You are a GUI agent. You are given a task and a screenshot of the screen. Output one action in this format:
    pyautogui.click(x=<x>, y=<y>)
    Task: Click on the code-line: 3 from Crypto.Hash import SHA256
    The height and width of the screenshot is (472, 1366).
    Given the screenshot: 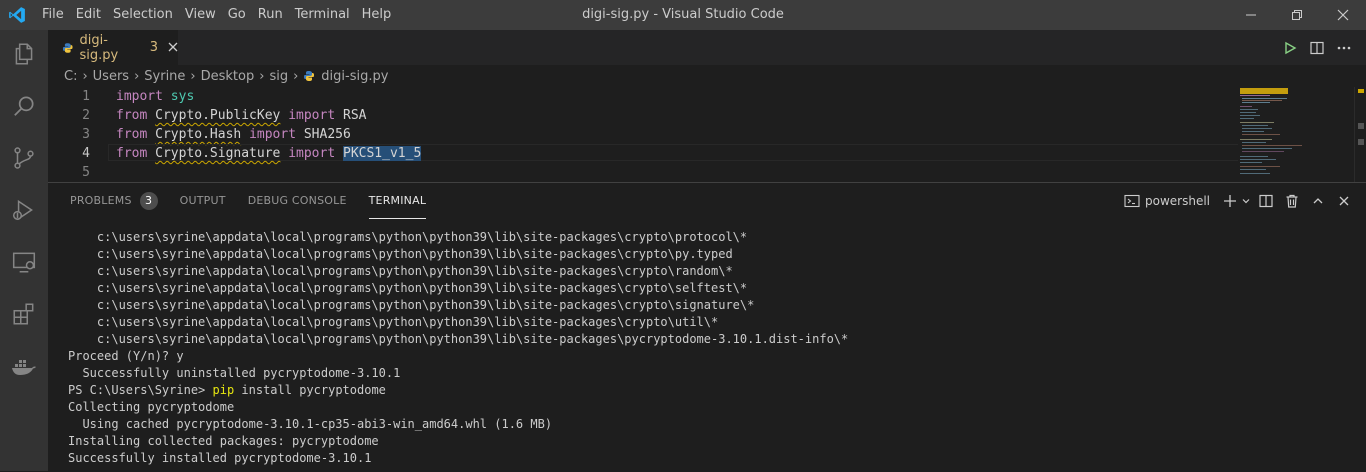 What is the action you would take?
    pyautogui.click(x=643, y=134)
    